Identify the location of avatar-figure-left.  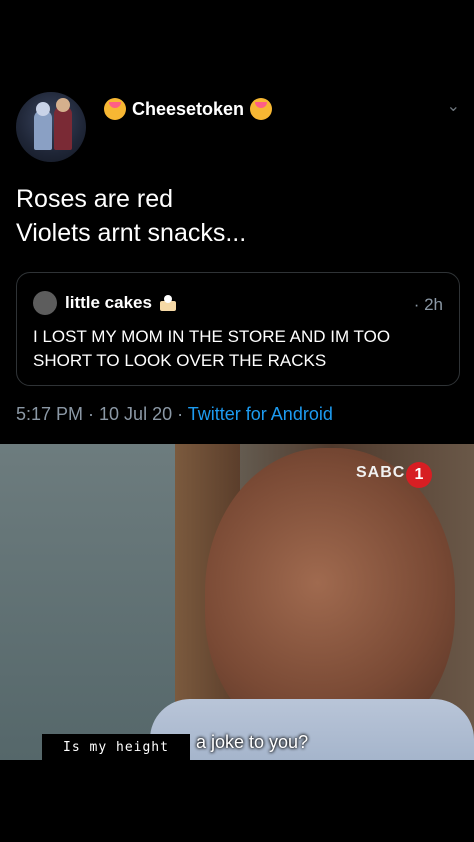
(43, 130).